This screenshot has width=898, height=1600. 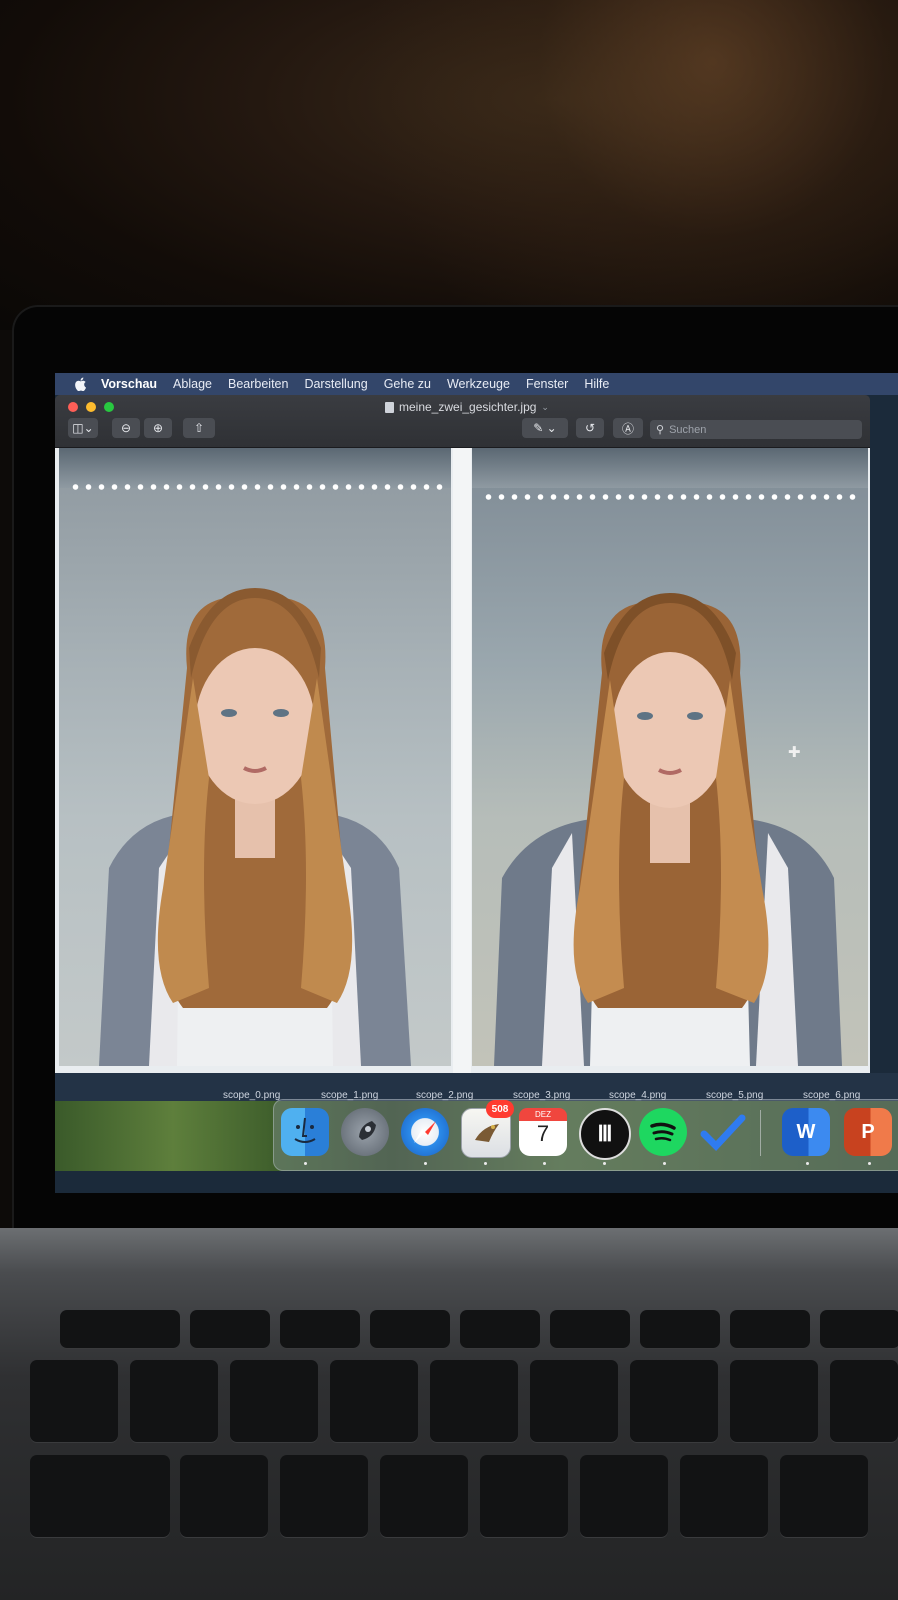 I want to click on background-fabric, so click(x=589, y=155).